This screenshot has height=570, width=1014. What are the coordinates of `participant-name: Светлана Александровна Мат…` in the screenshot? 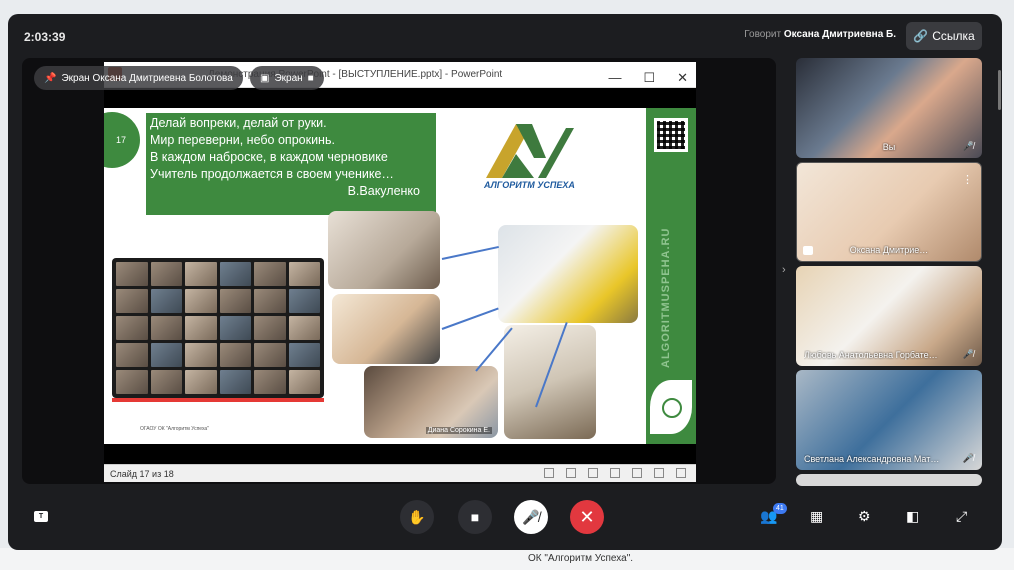 It's located at (872, 459).